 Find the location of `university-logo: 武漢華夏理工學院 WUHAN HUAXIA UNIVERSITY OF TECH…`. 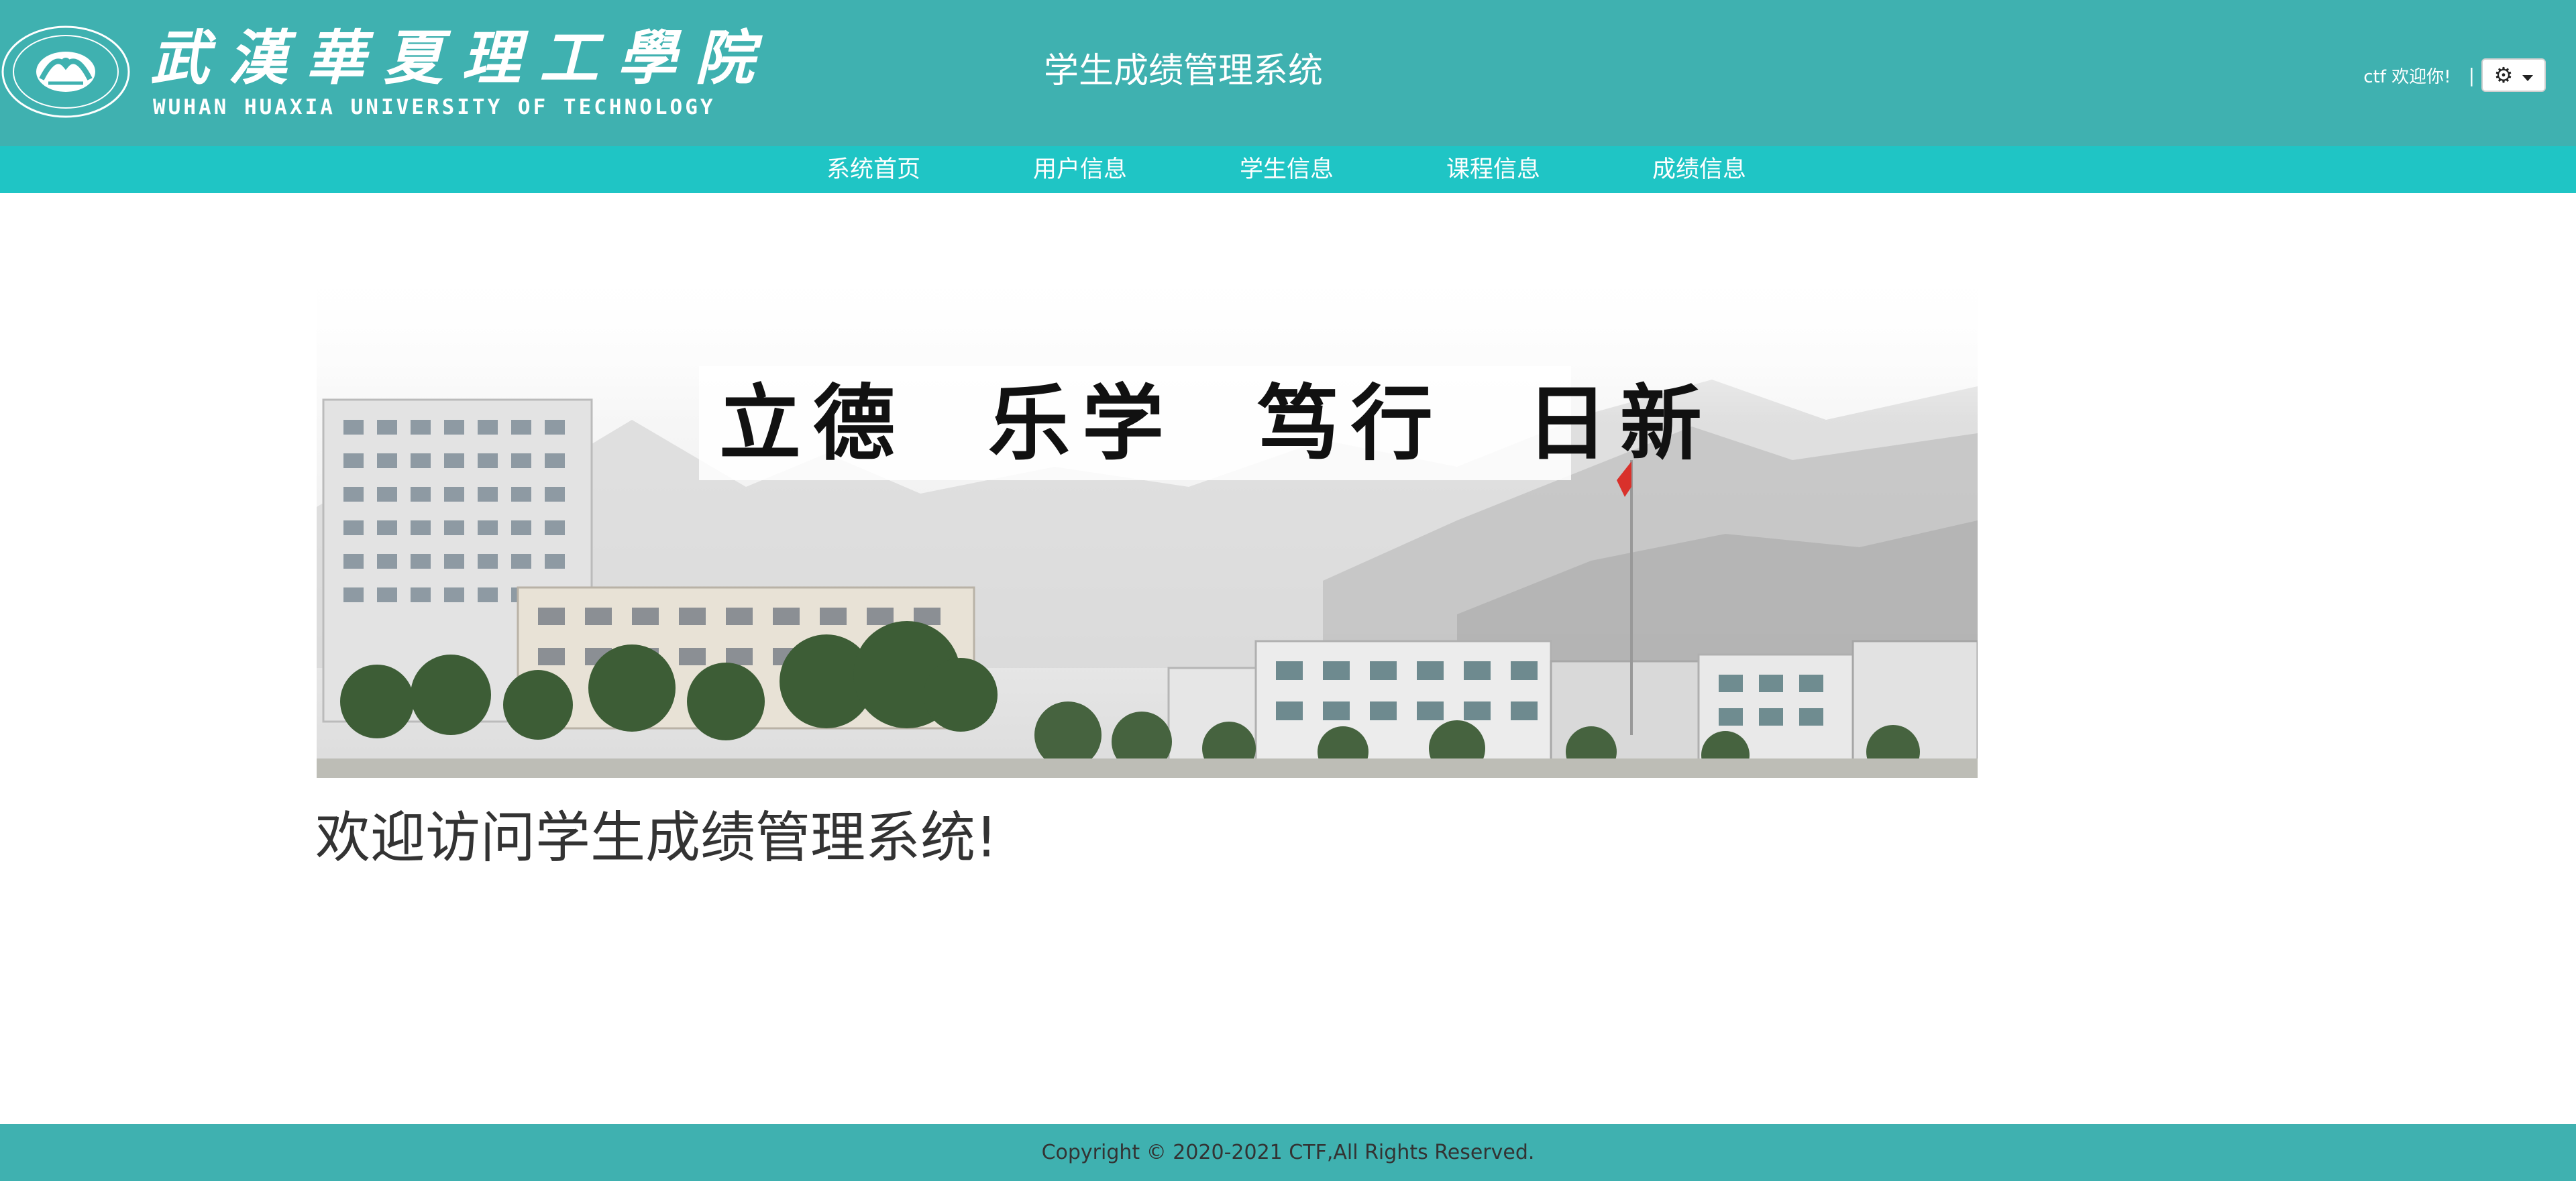

university-logo: 武漢華夏理工學院 WUHAN HUAXIA UNIVERSITY OF TECH… is located at coordinates (389, 73).